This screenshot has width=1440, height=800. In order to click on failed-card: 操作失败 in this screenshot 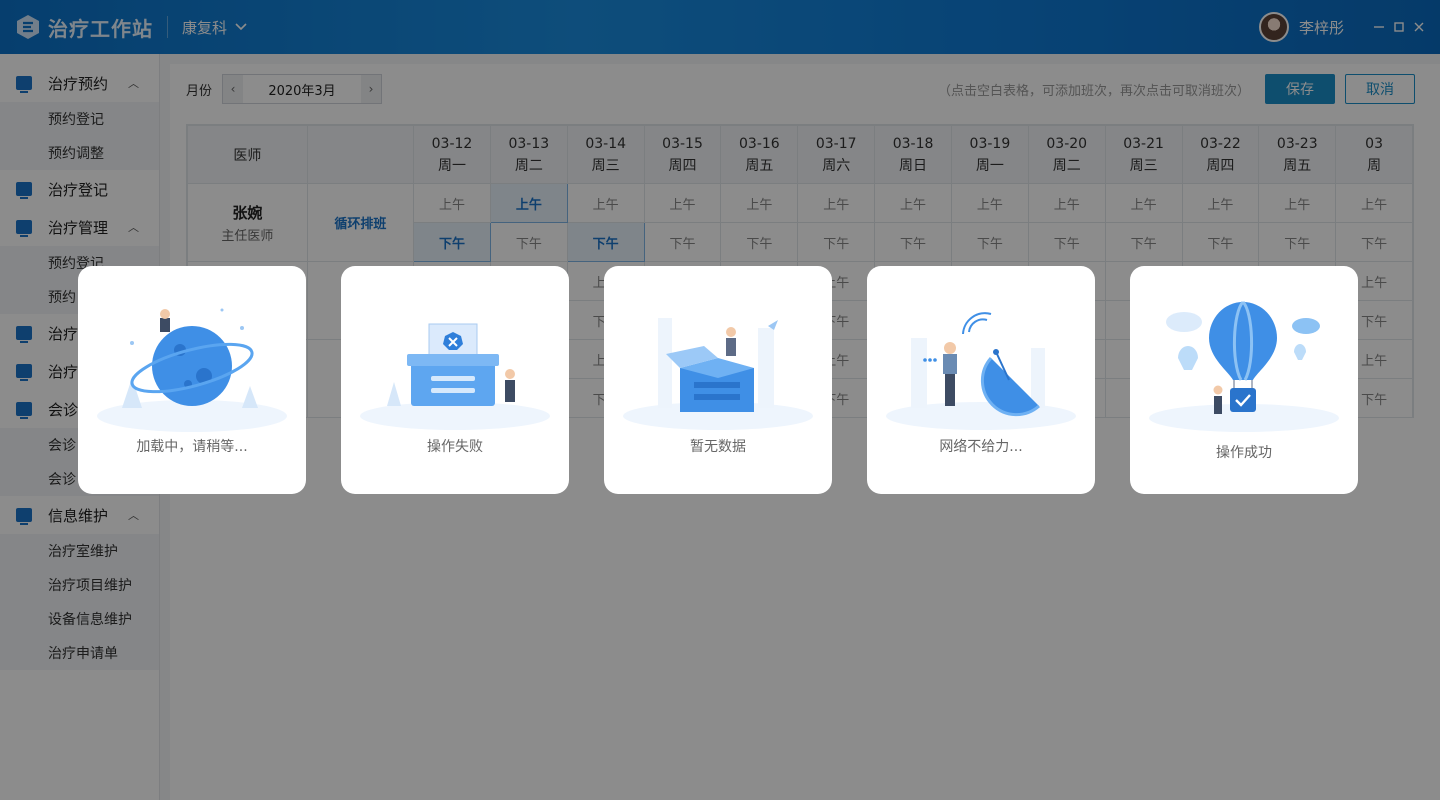, I will do `click(455, 380)`.